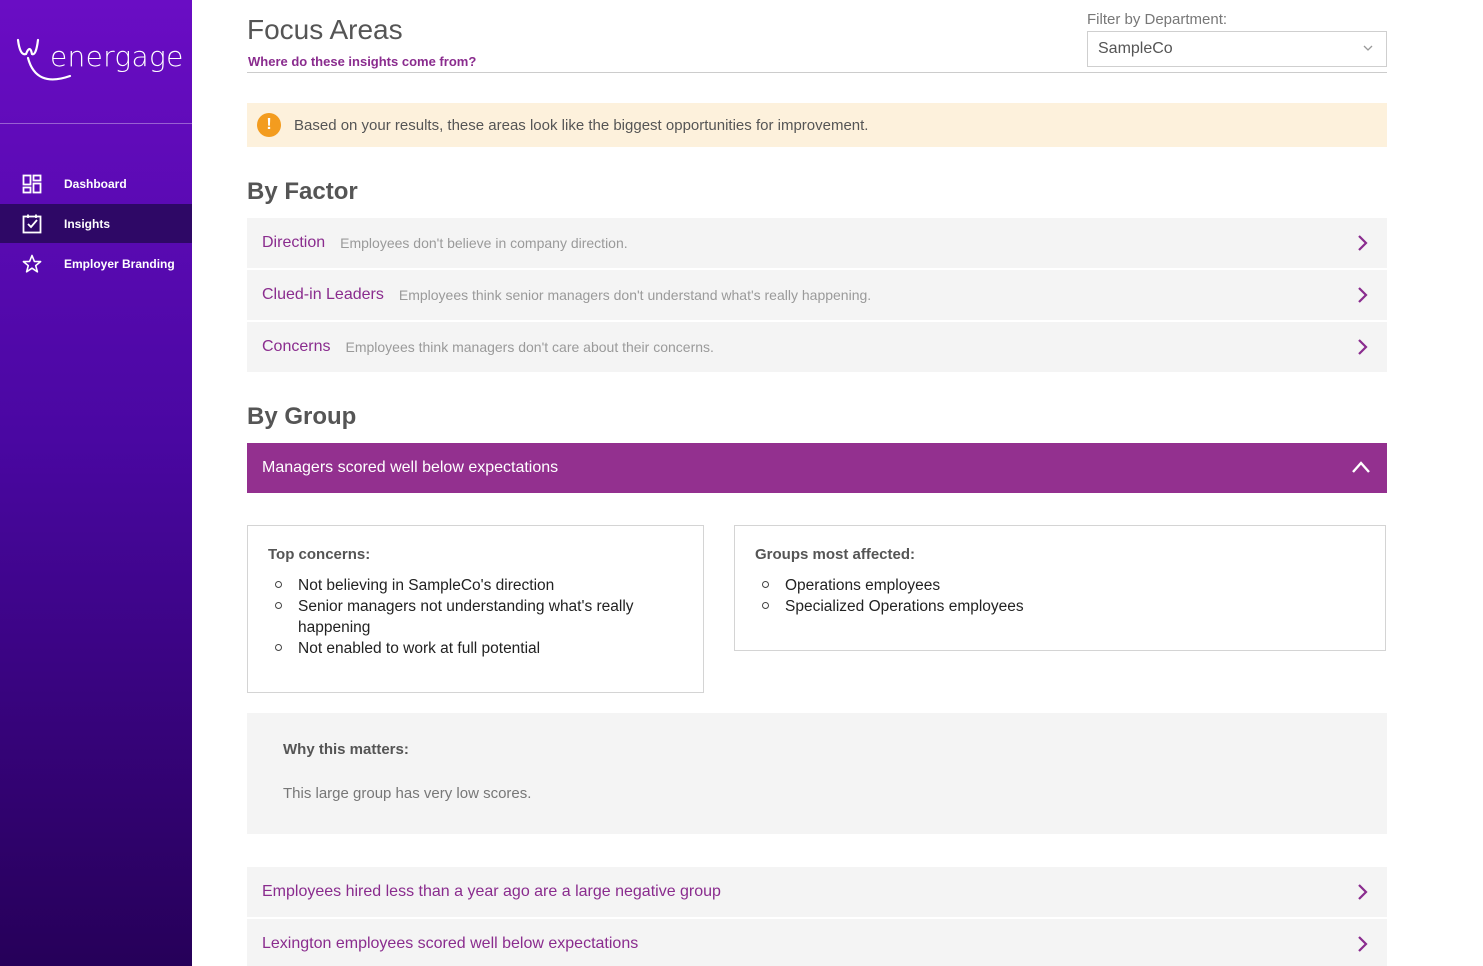 The width and height of the screenshot is (1483, 966). Describe the element at coordinates (475, 648) in the screenshot. I see `list-item: Not enabled to work at full potential` at that location.